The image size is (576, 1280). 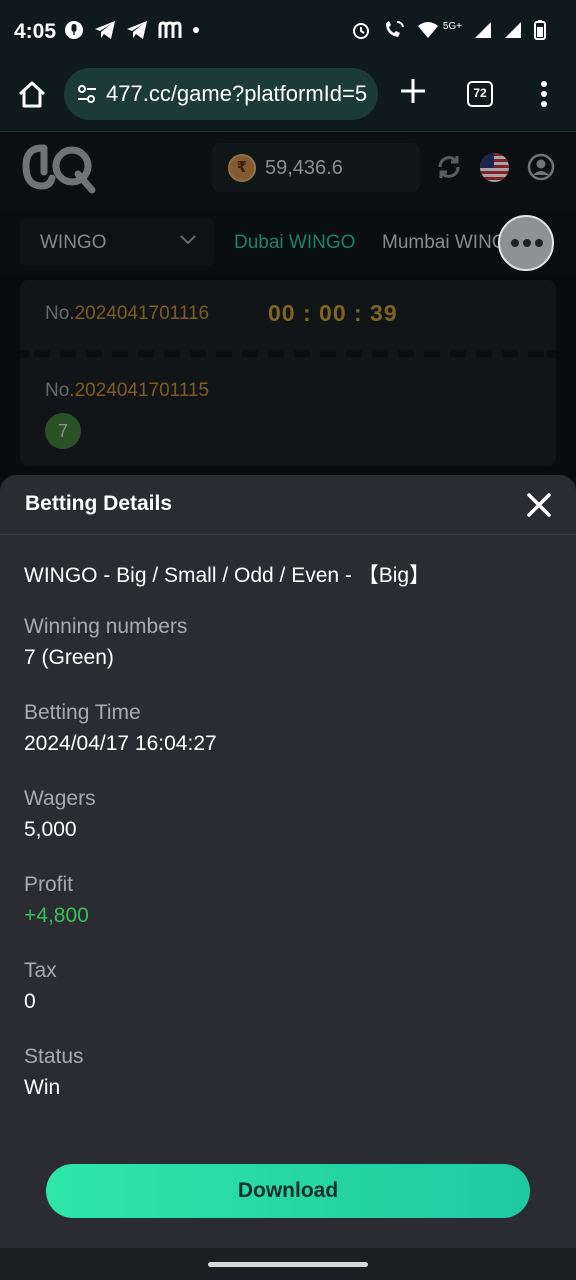 I want to click on tax-label: Tax, so click(x=40, y=970).